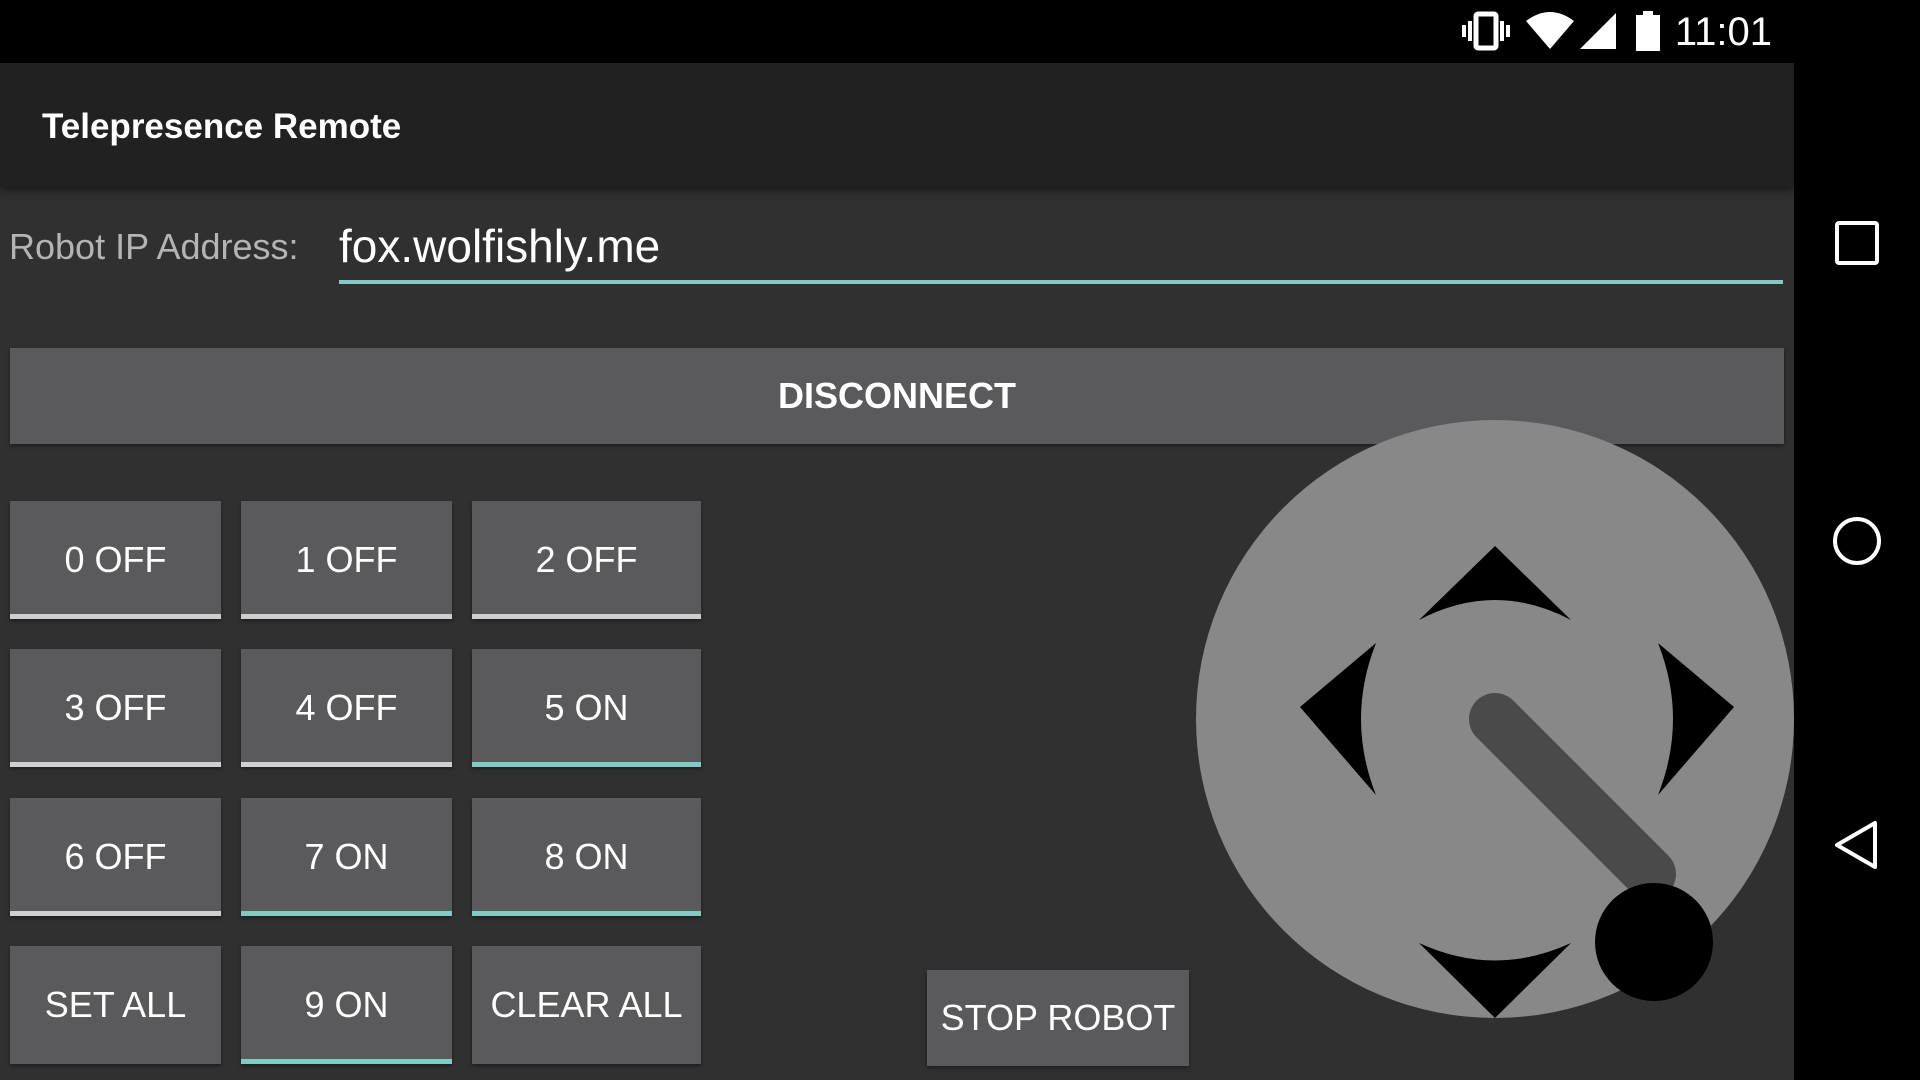  I want to click on toggle-8-button: 8 ON, so click(586, 857).